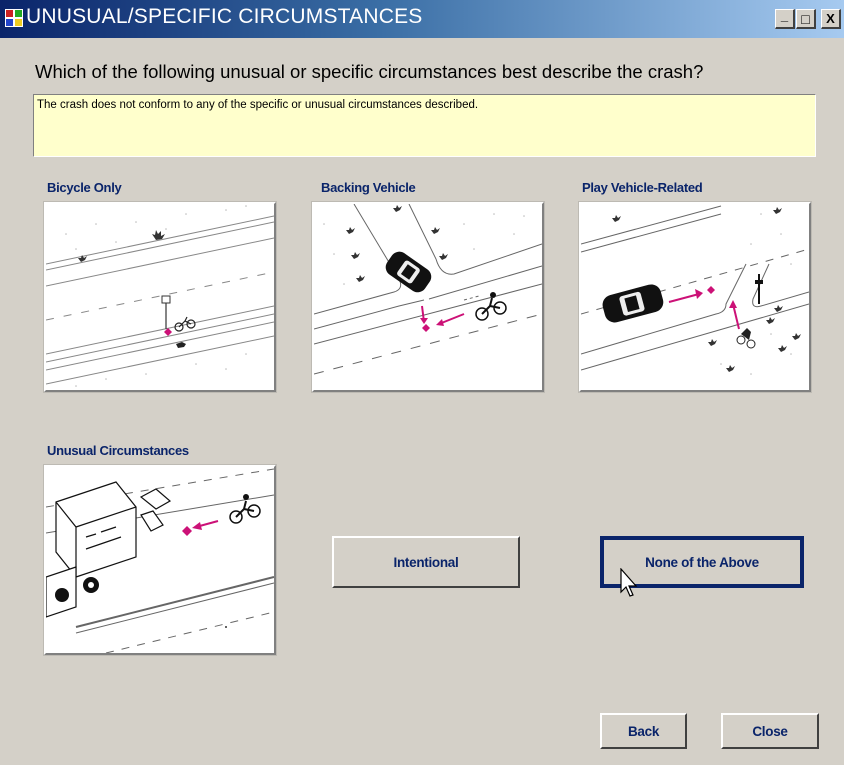 This screenshot has width=844, height=765. Describe the element at coordinates (629, 582) in the screenshot. I see `mouse-pointer-icon` at that location.